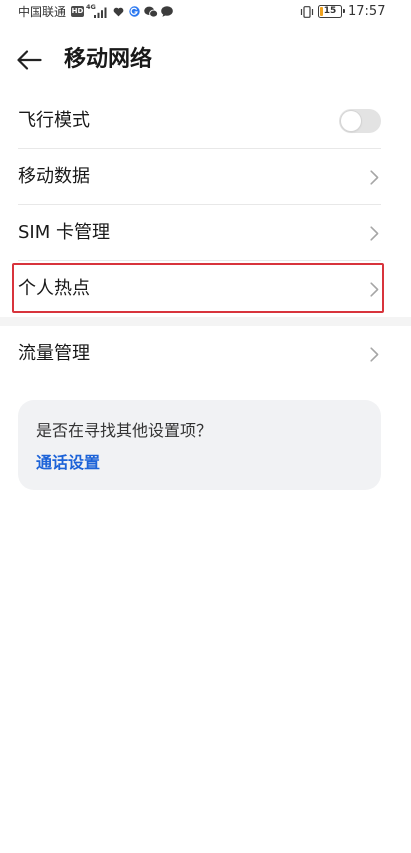 The image size is (411, 853). I want to click on call-settings-link: 通话设置, so click(68, 463).